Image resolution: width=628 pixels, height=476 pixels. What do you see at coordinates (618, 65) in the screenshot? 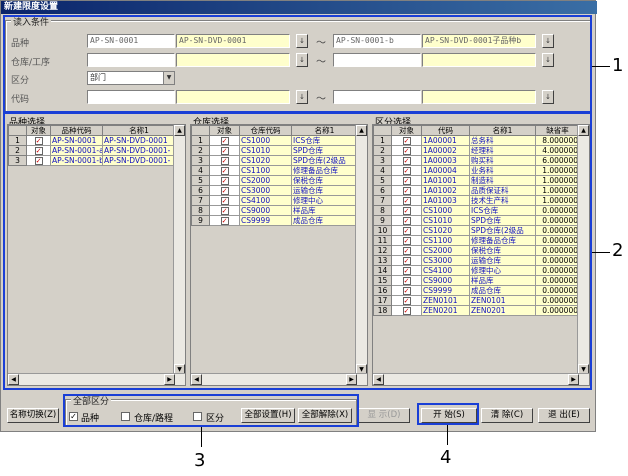
I see `callout-number-1: 1` at bounding box center [618, 65].